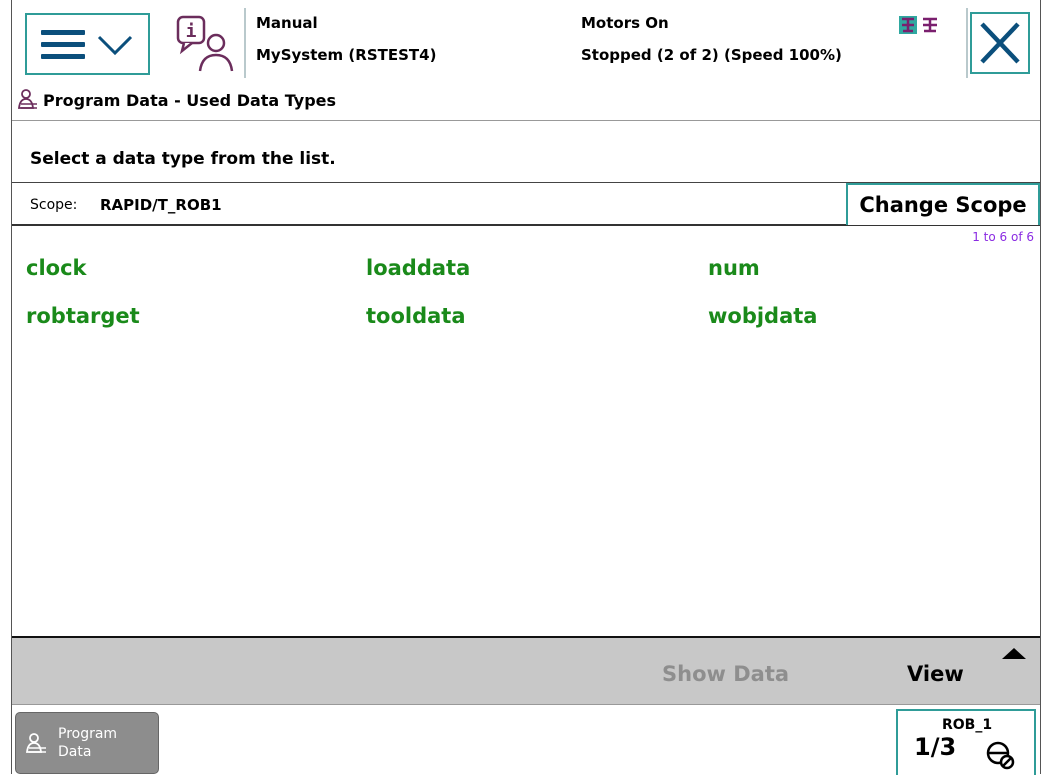 The width and height of the screenshot is (1052, 775). Describe the element at coordinates (161, 205) in the screenshot. I see `scope-value: RAPID/T_ROB1` at that location.